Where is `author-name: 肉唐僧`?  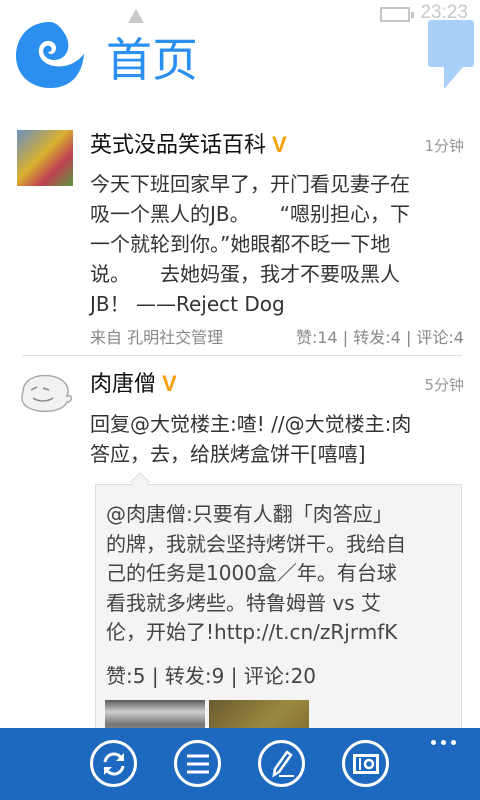
author-name: 肉唐僧 is located at coordinates (123, 384).